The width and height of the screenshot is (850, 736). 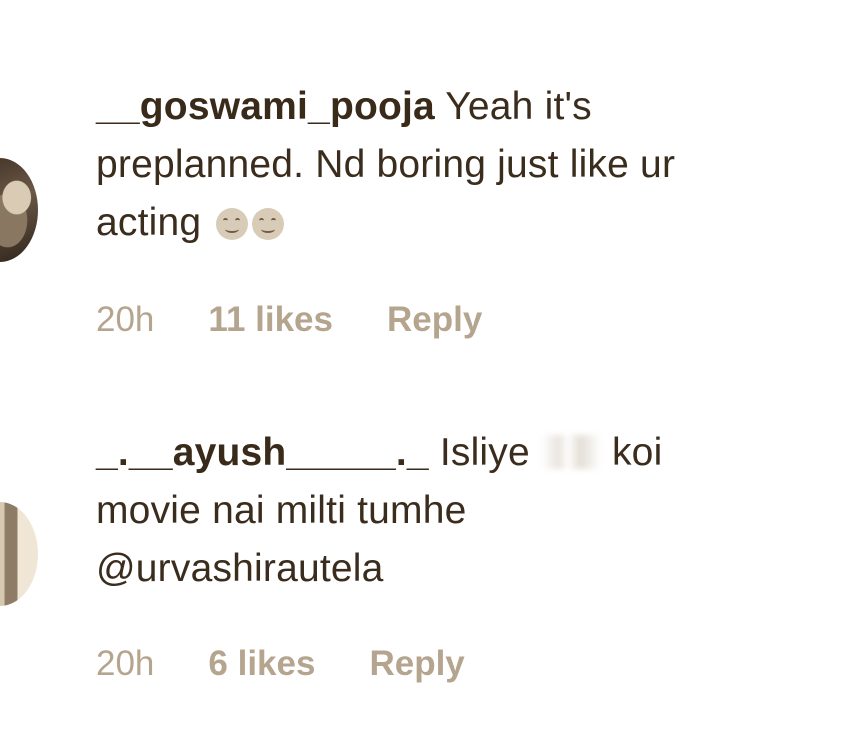 What do you see at coordinates (154, 222) in the screenshot?
I see `comment-body: acting` at bounding box center [154, 222].